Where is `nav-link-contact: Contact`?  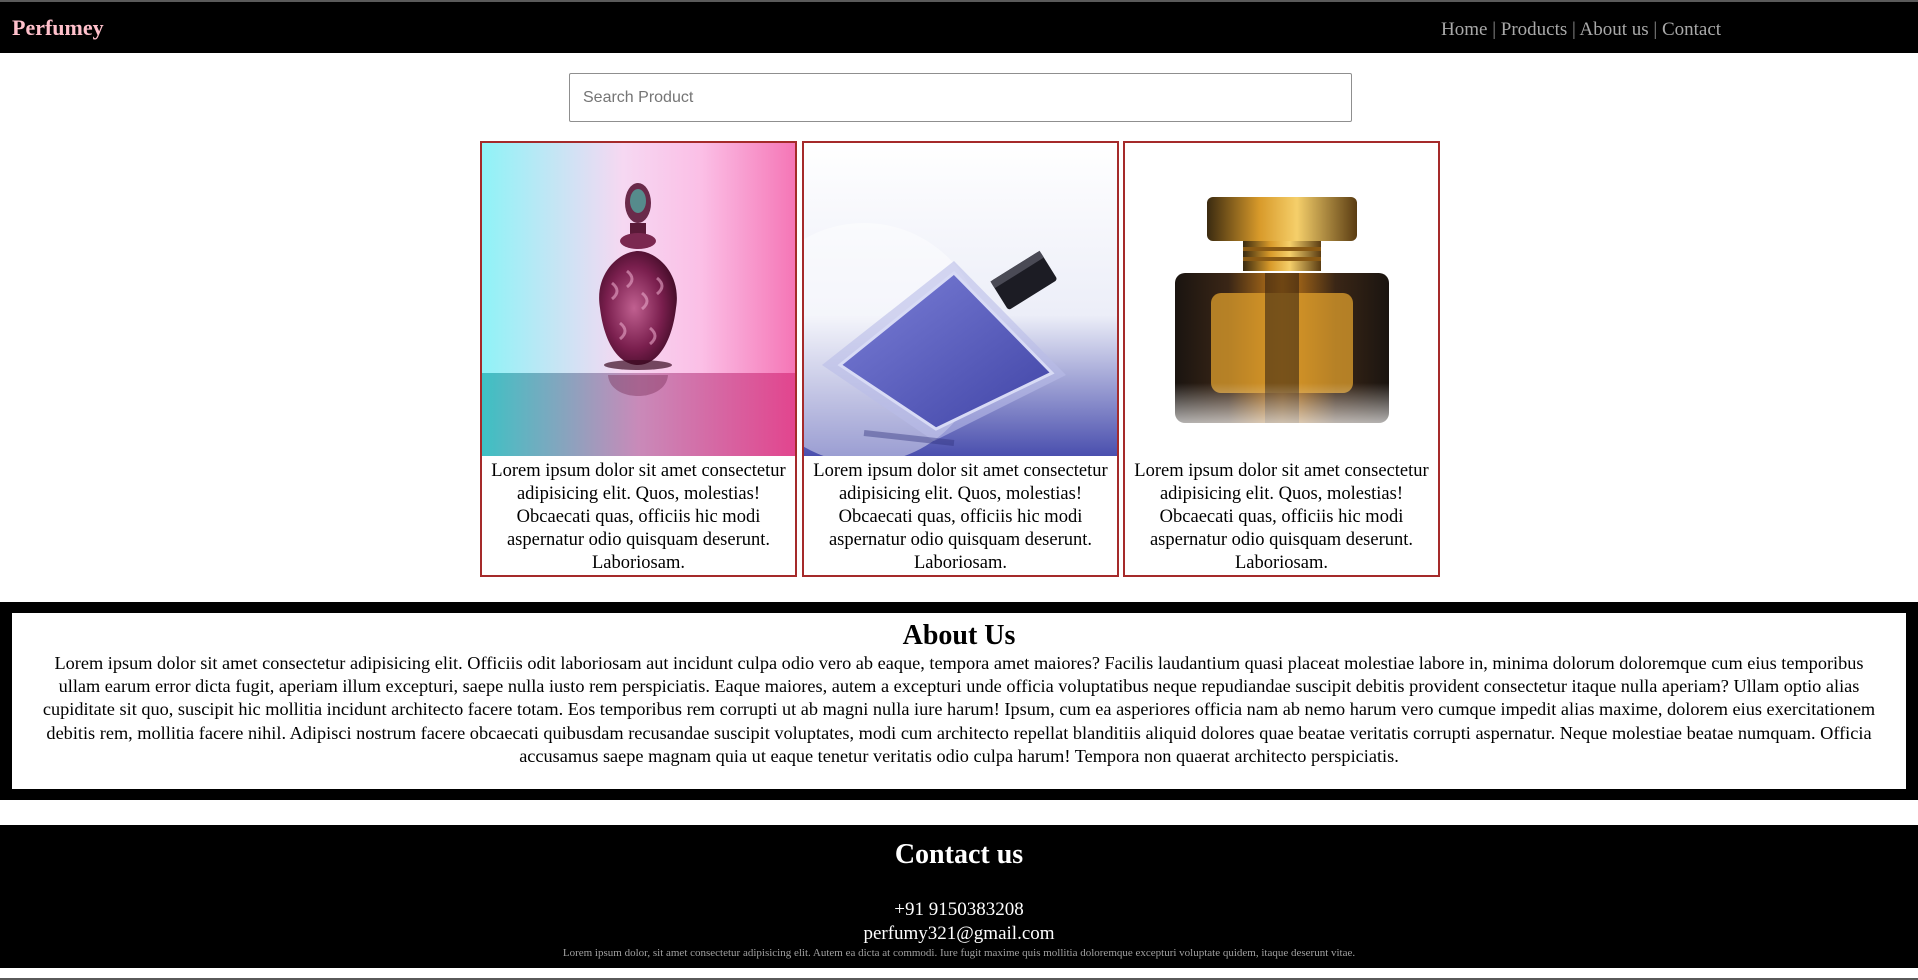
nav-link-contact: Contact is located at coordinates (1691, 29).